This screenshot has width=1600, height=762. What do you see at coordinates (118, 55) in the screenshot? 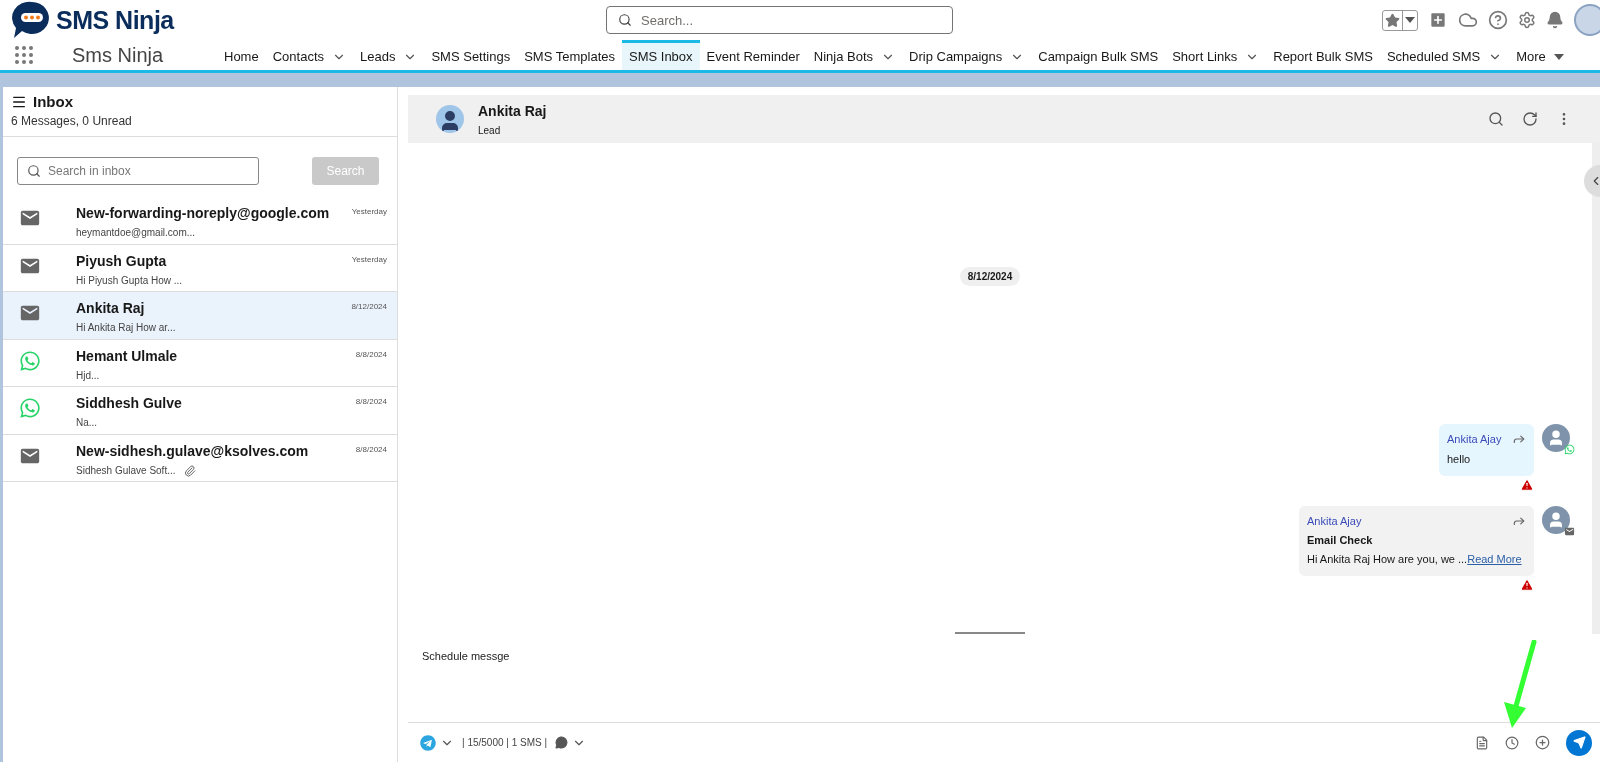
I see `app-name: Sms Ninja` at bounding box center [118, 55].